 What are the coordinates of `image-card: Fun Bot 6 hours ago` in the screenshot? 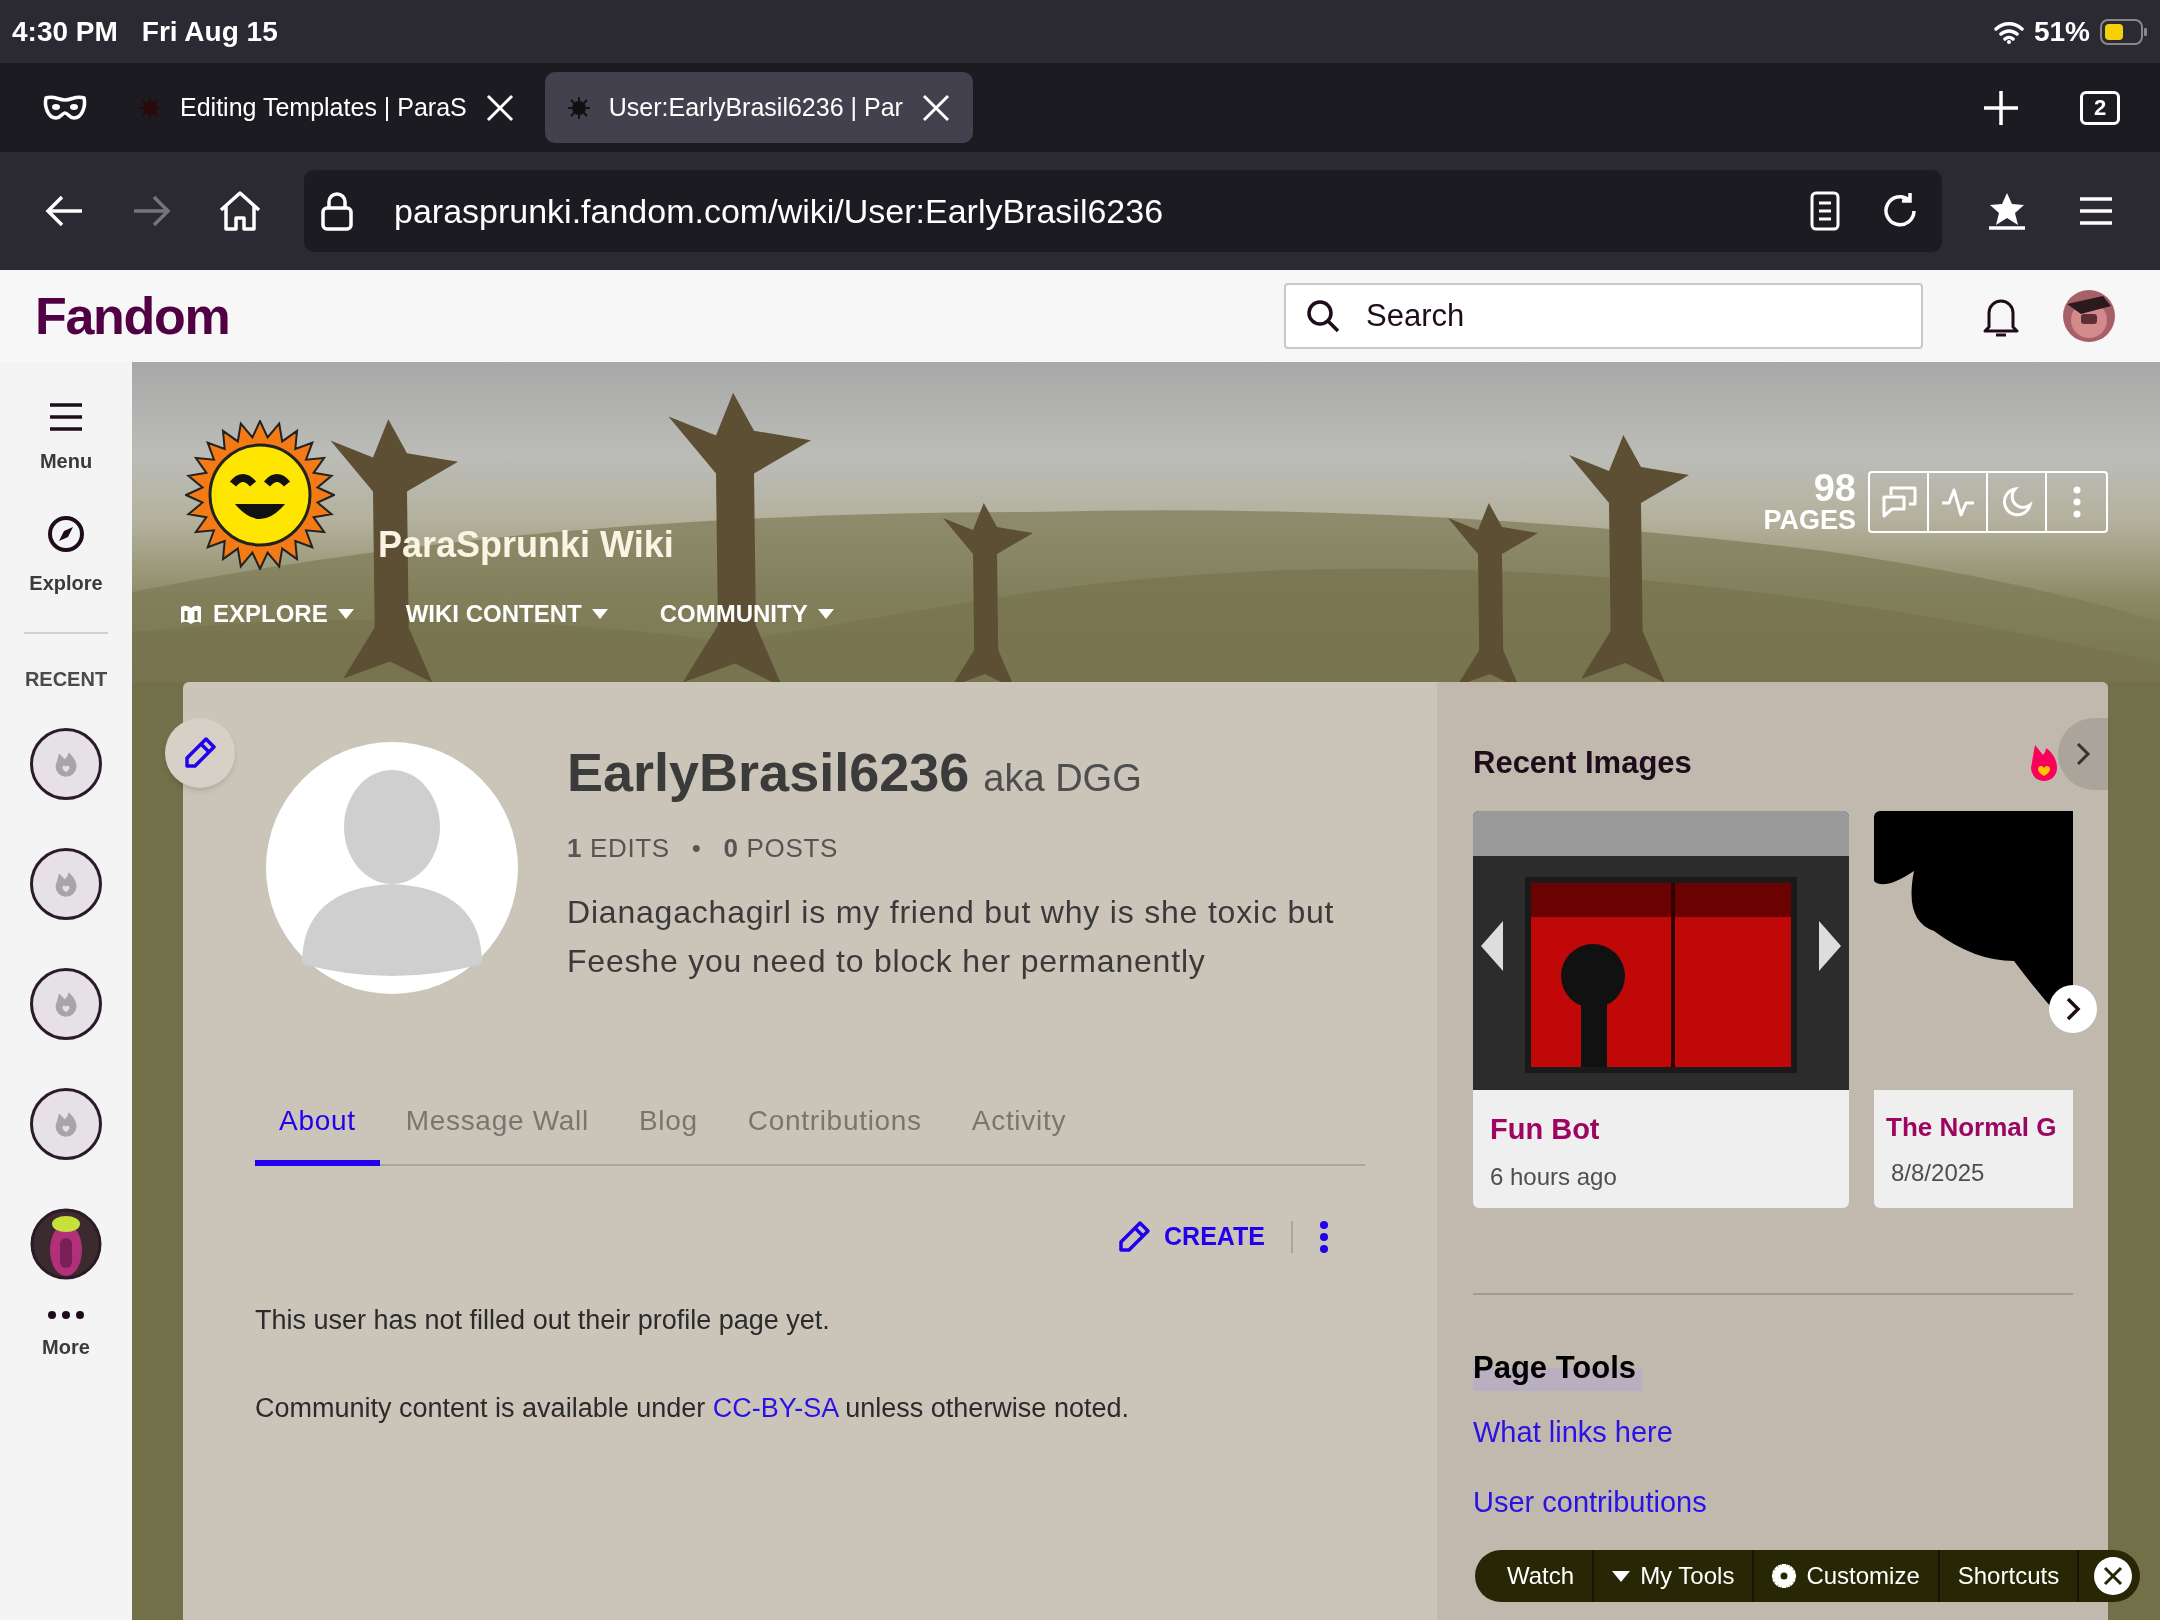 It's located at (1661, 1009).